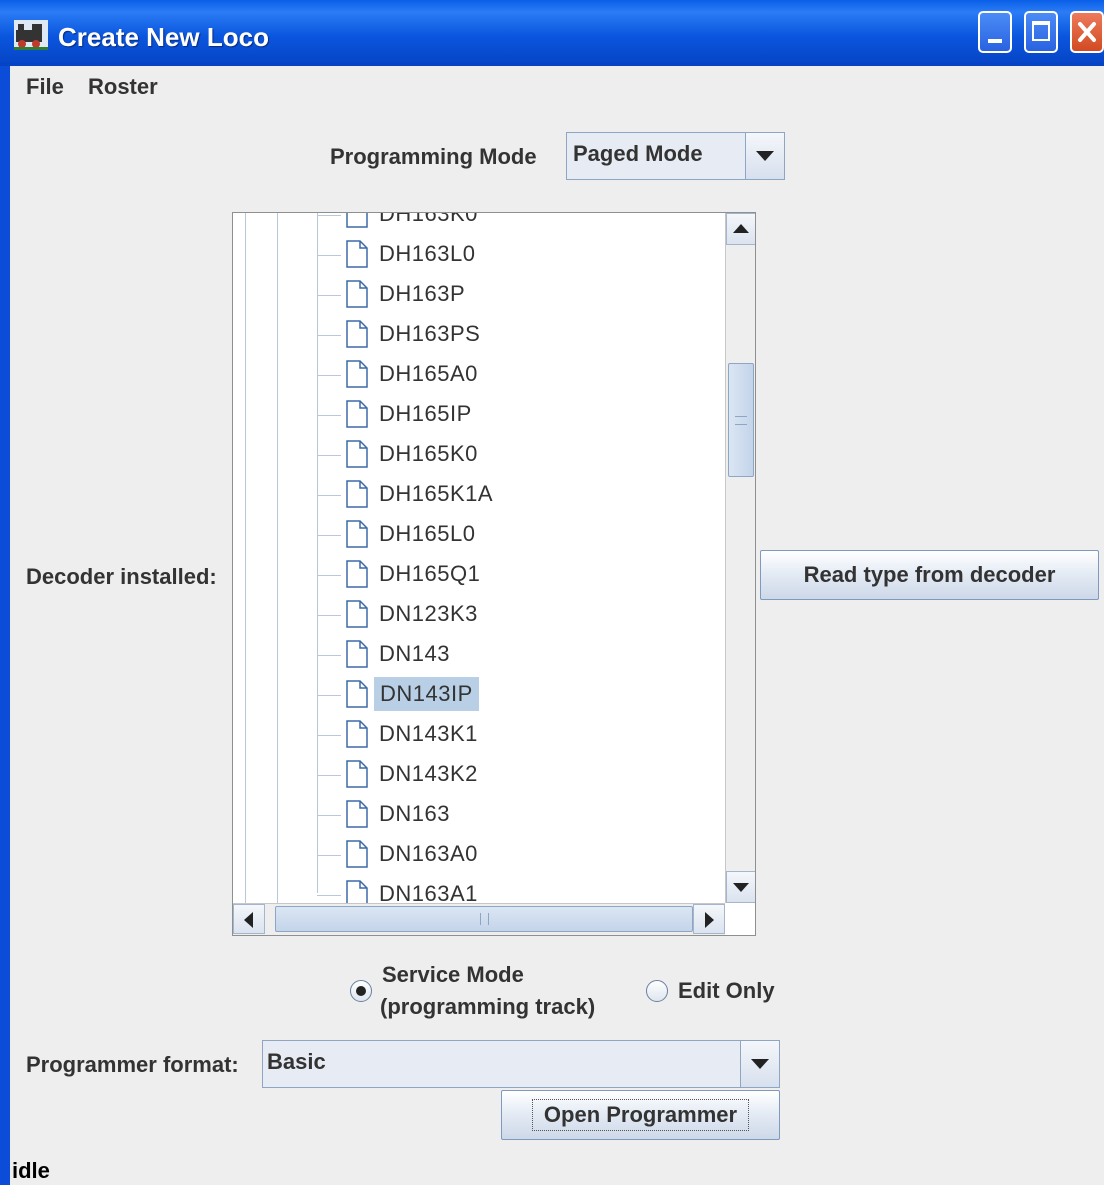  What do you see at coordinates (425, 413) in the screenshot?
I see `tree-node-label: DH165IP` at bounding box center [425, 413].